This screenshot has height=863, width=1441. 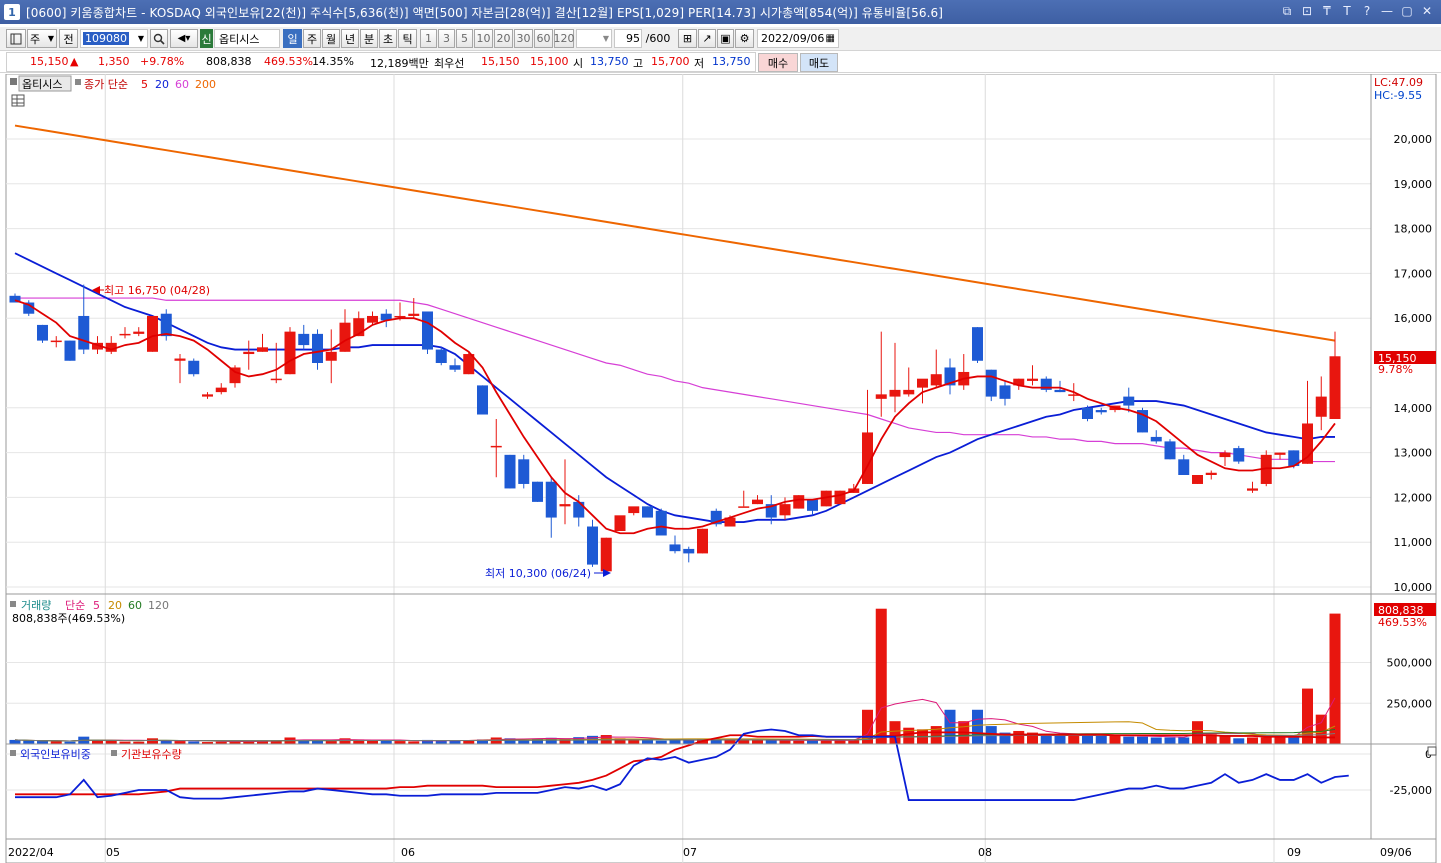 What do you see at coordinates (1398, 82) in the screenshot?
I see `lc-label: LC:47.09` at bounding box center [1398, 82].